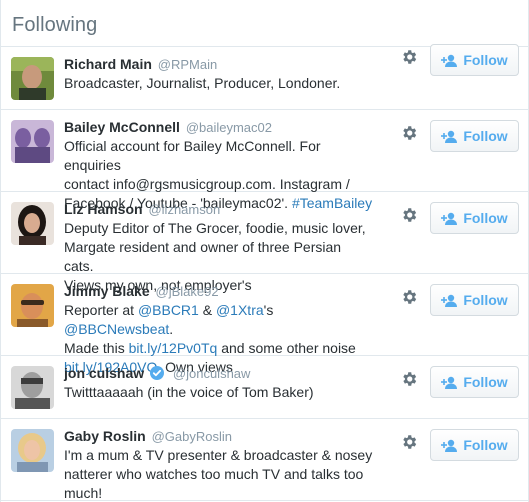  I want to click on verified-badge-icon, so click(157, 373).